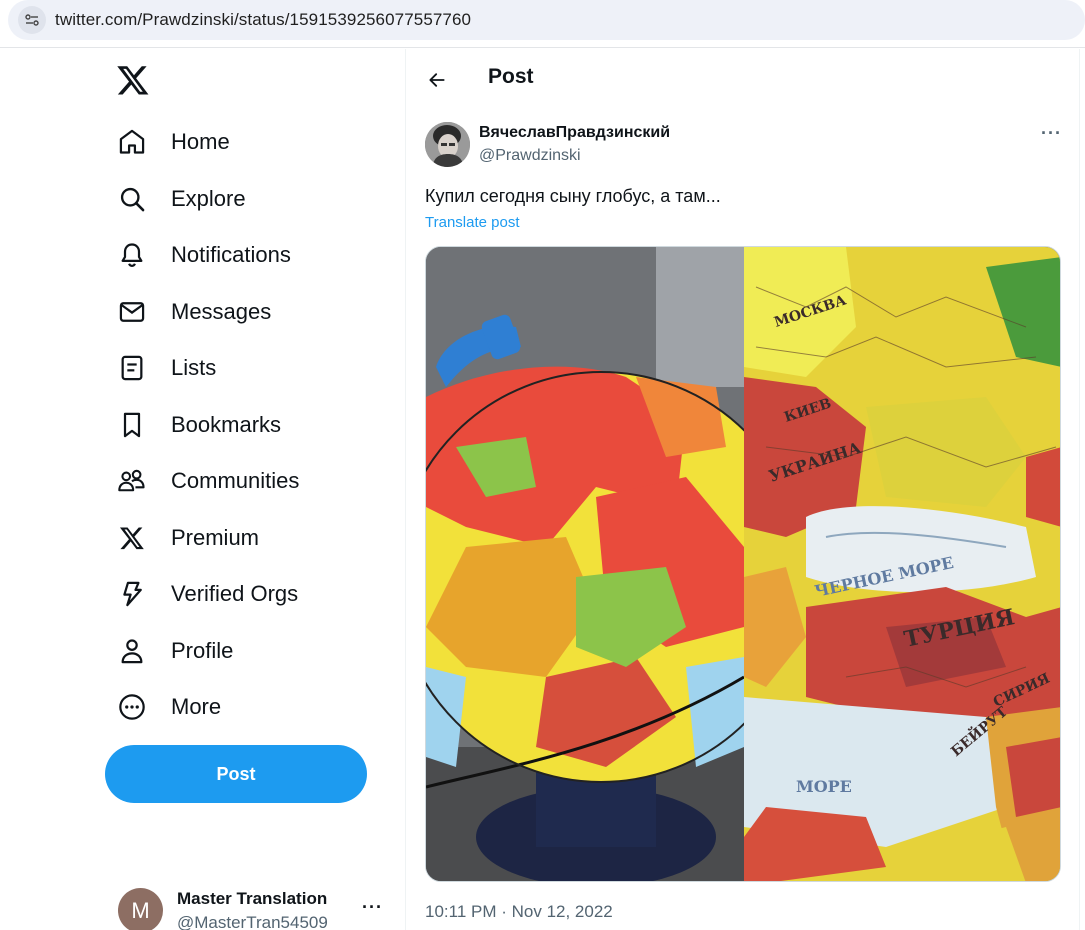 This screenshot has height=930, width=1085. Describe the element at coordinates (132, 425) in the screenshot. I see `bookmark-icon` at that location.